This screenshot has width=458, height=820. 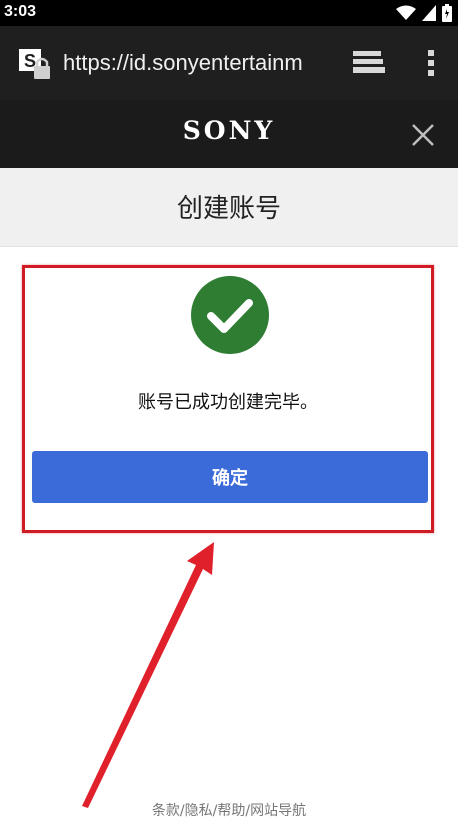 I want to click on footer-links: 条款/隐私/帮助/网站导航, so click(x=229, y=810).